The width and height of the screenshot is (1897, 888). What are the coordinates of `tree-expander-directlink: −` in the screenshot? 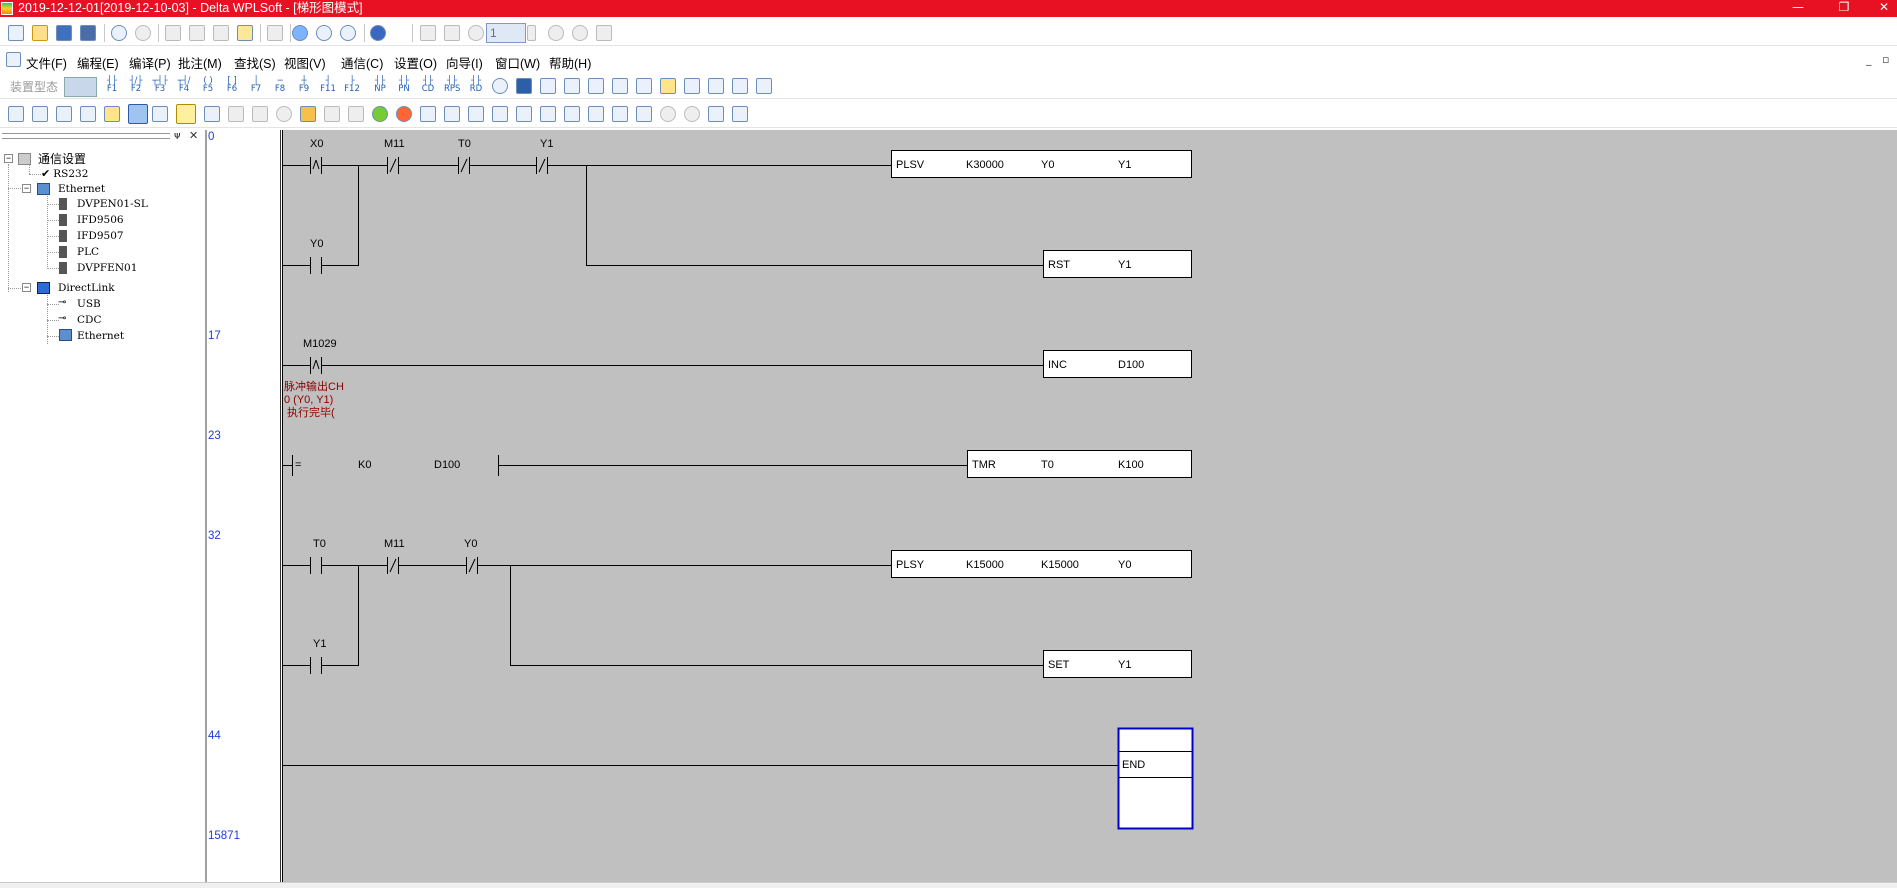 It's located at (26, 287).